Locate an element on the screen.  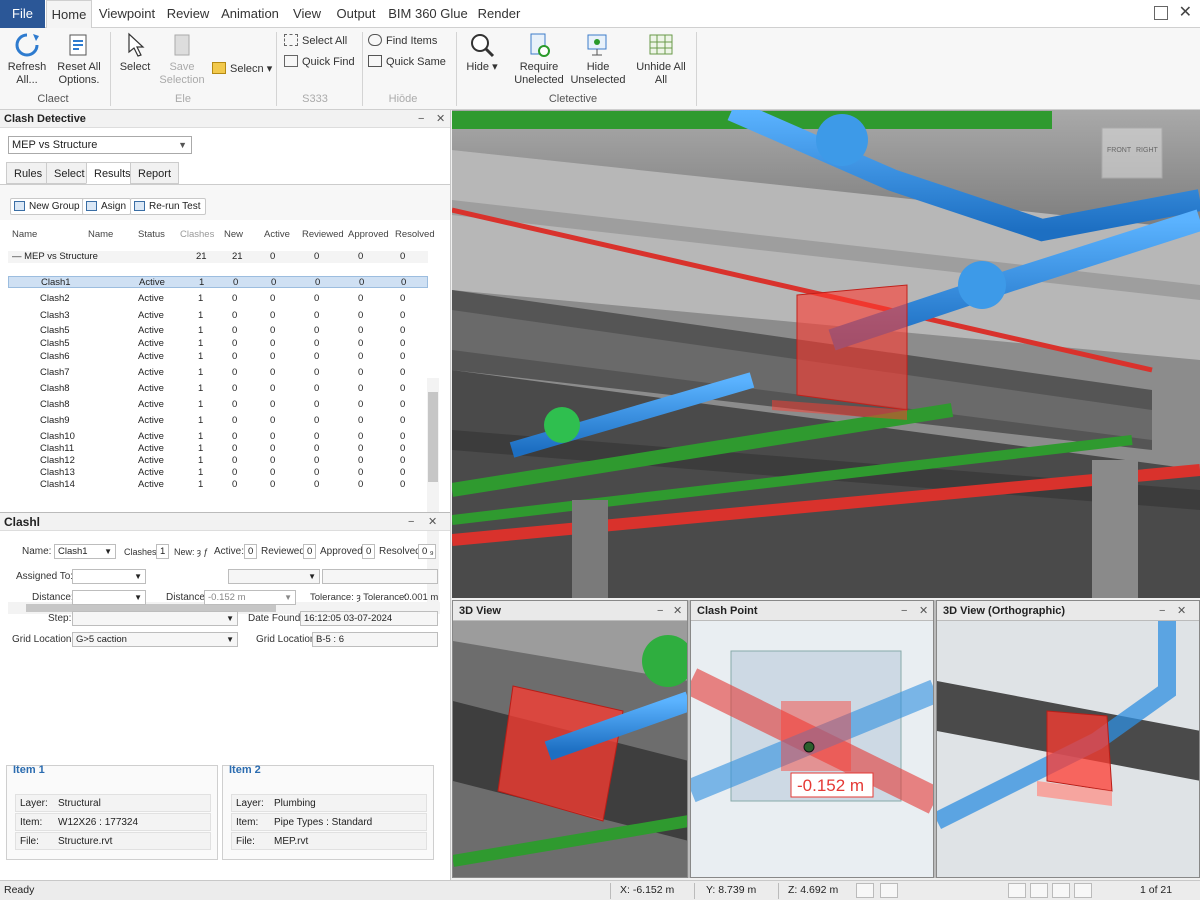
quick-same-button: Quick Same is located at coordinates (407, 62).